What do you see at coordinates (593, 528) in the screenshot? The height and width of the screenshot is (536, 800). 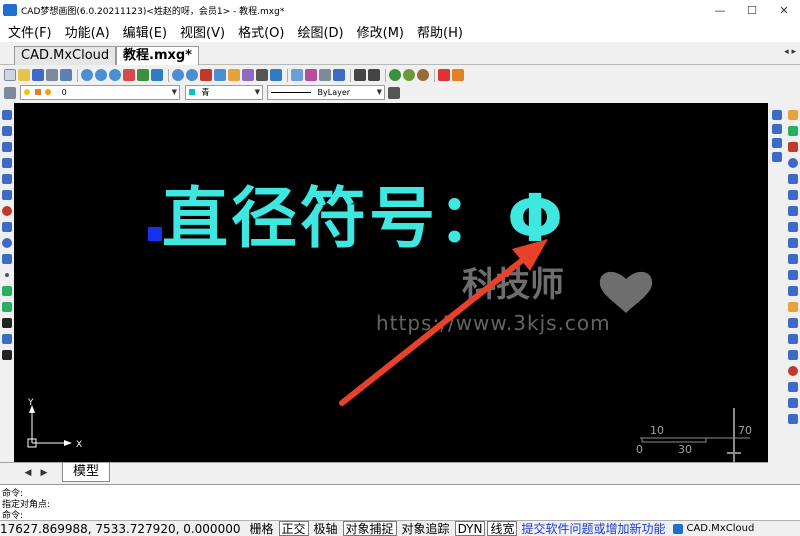 I see `feedback-link: 提交软件问题或增加新功能` at bounding box center [593, 528].